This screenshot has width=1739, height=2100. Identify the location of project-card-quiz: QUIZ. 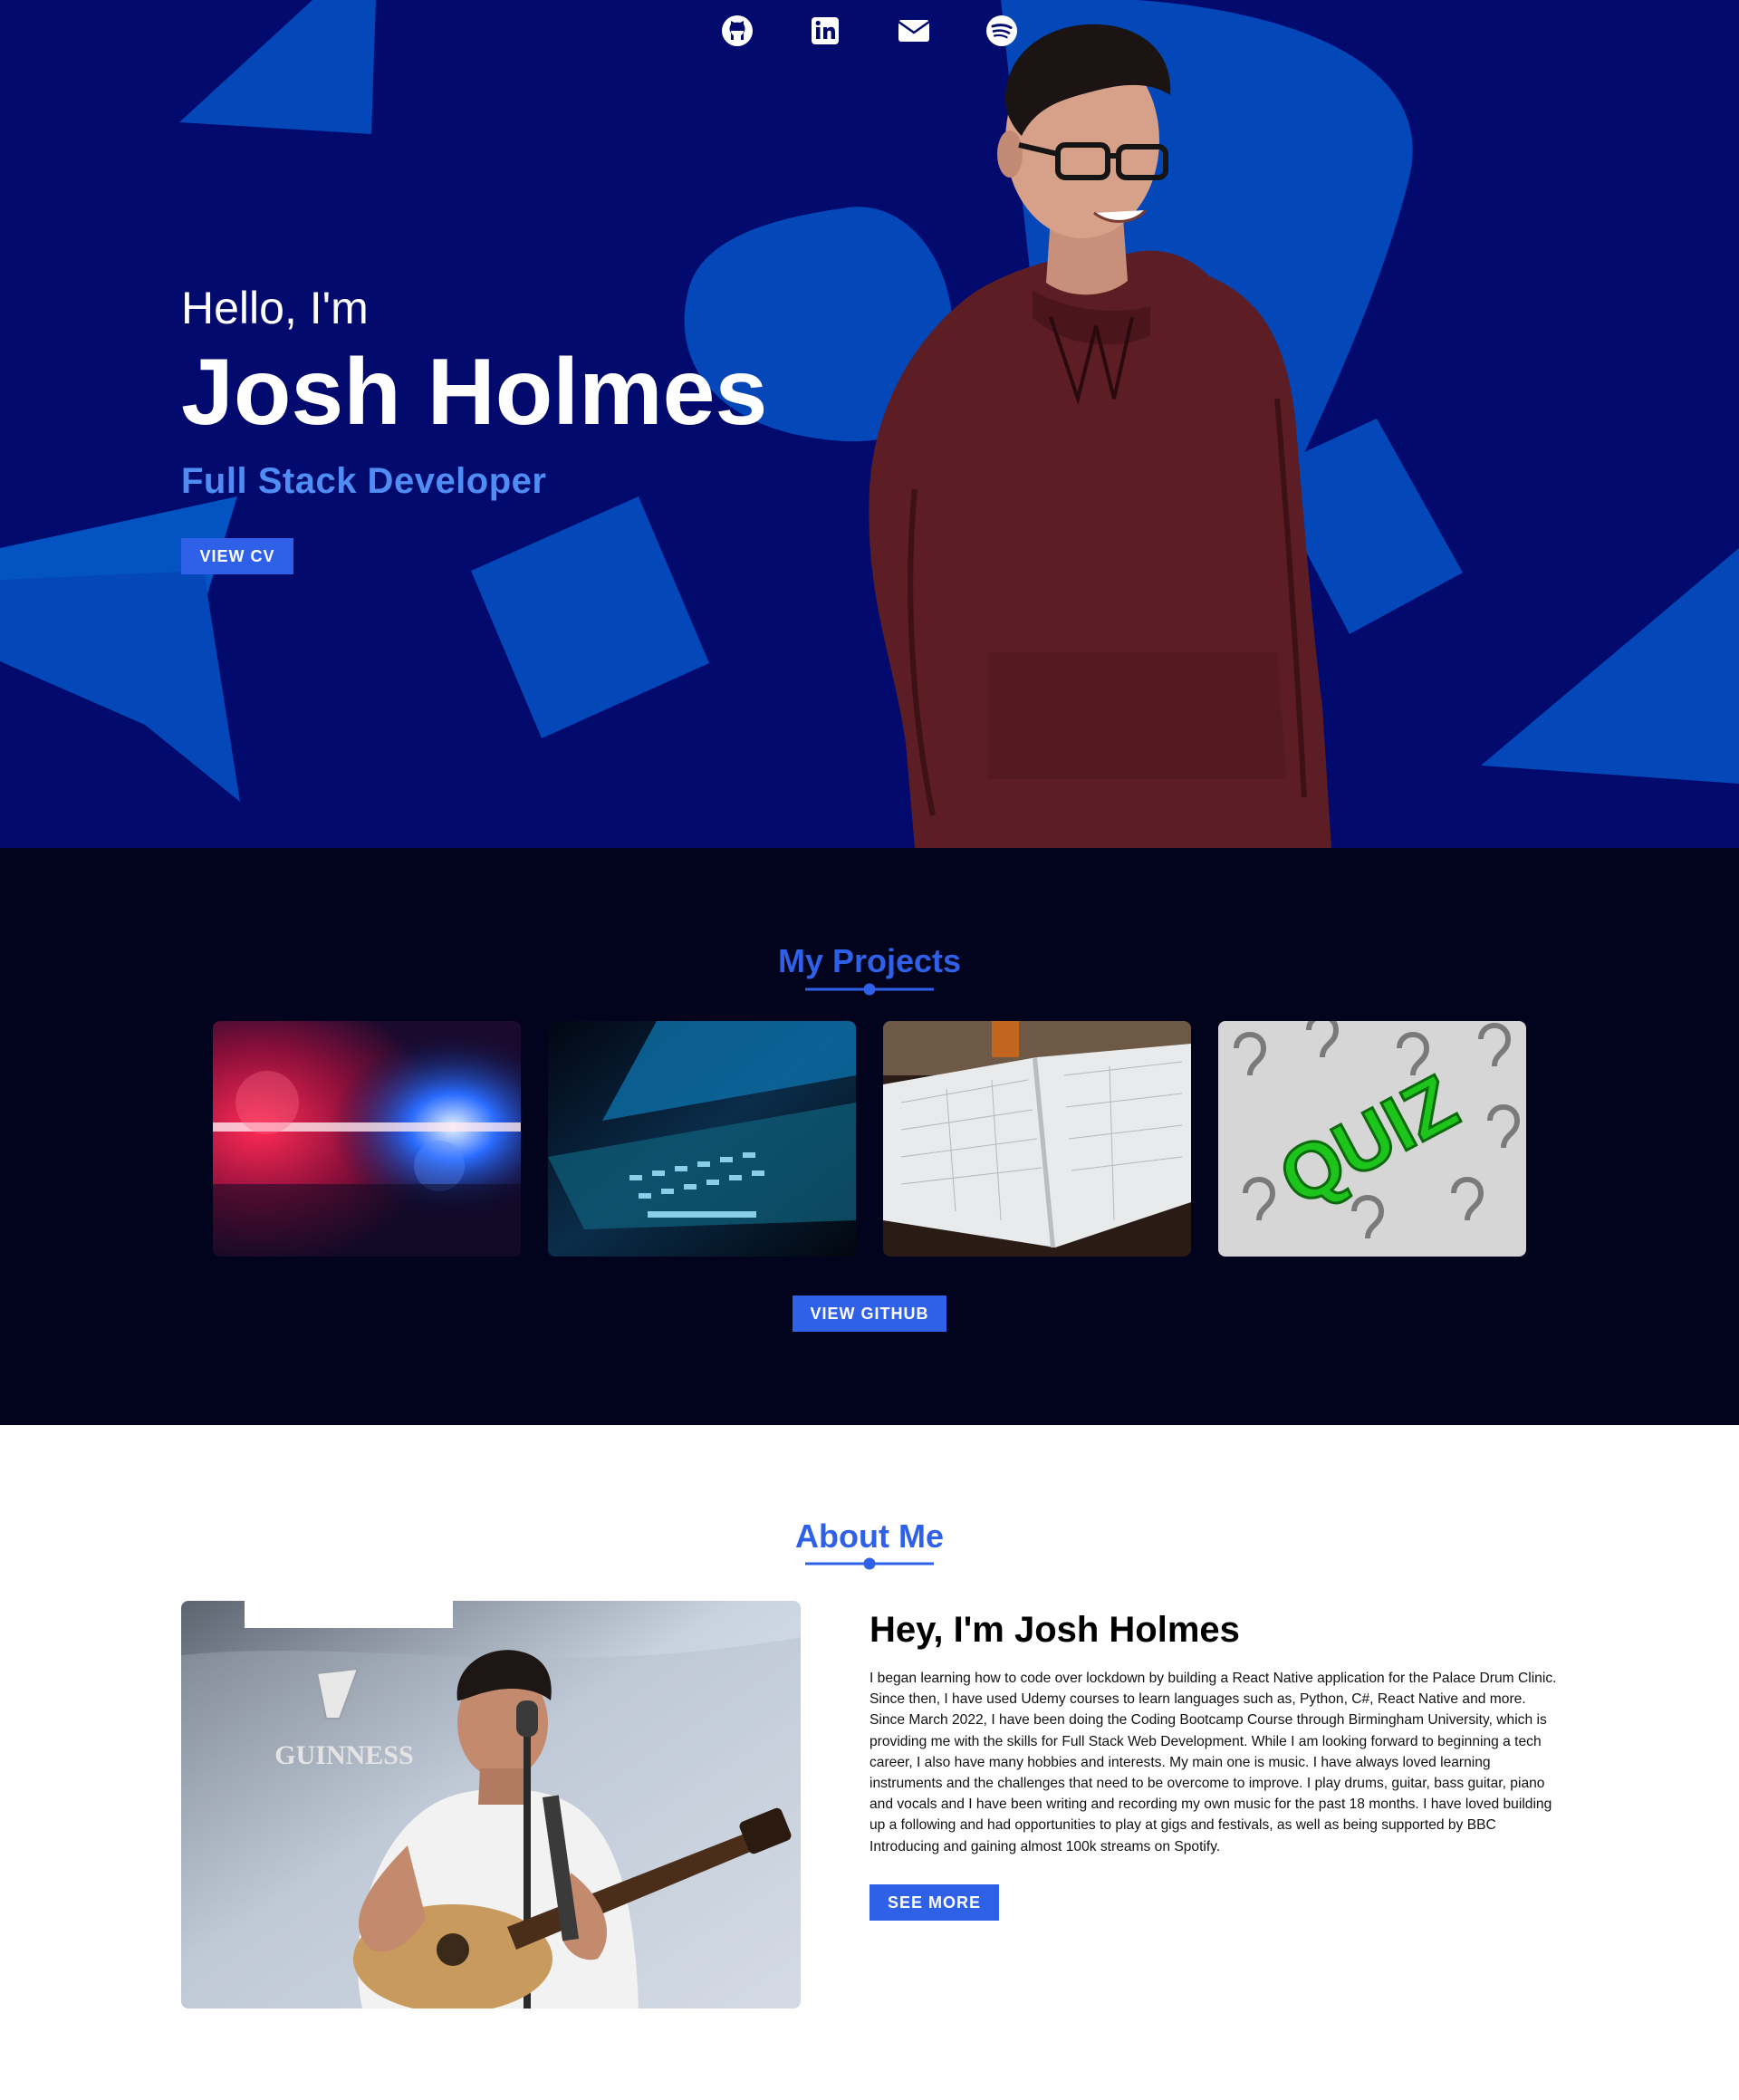
(1372, 1139).